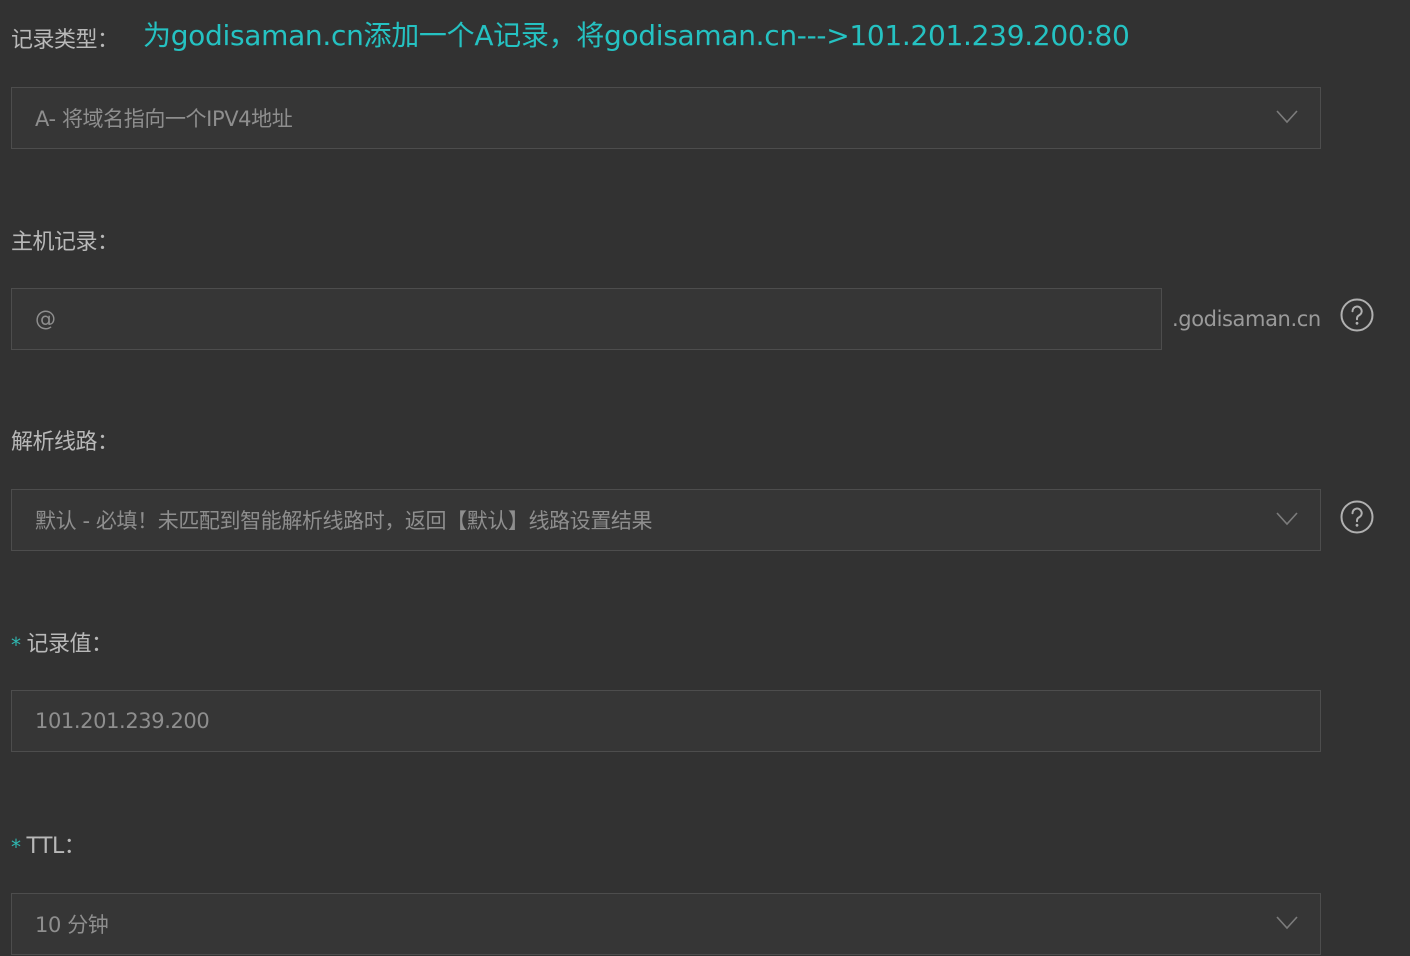 The width and height of the screenshot is (1410, 956). What do you see at coordinates (122, 721) in the screenshot?
I see `record-value-value: 101.201.239.200` at bounding box center [122, 721].